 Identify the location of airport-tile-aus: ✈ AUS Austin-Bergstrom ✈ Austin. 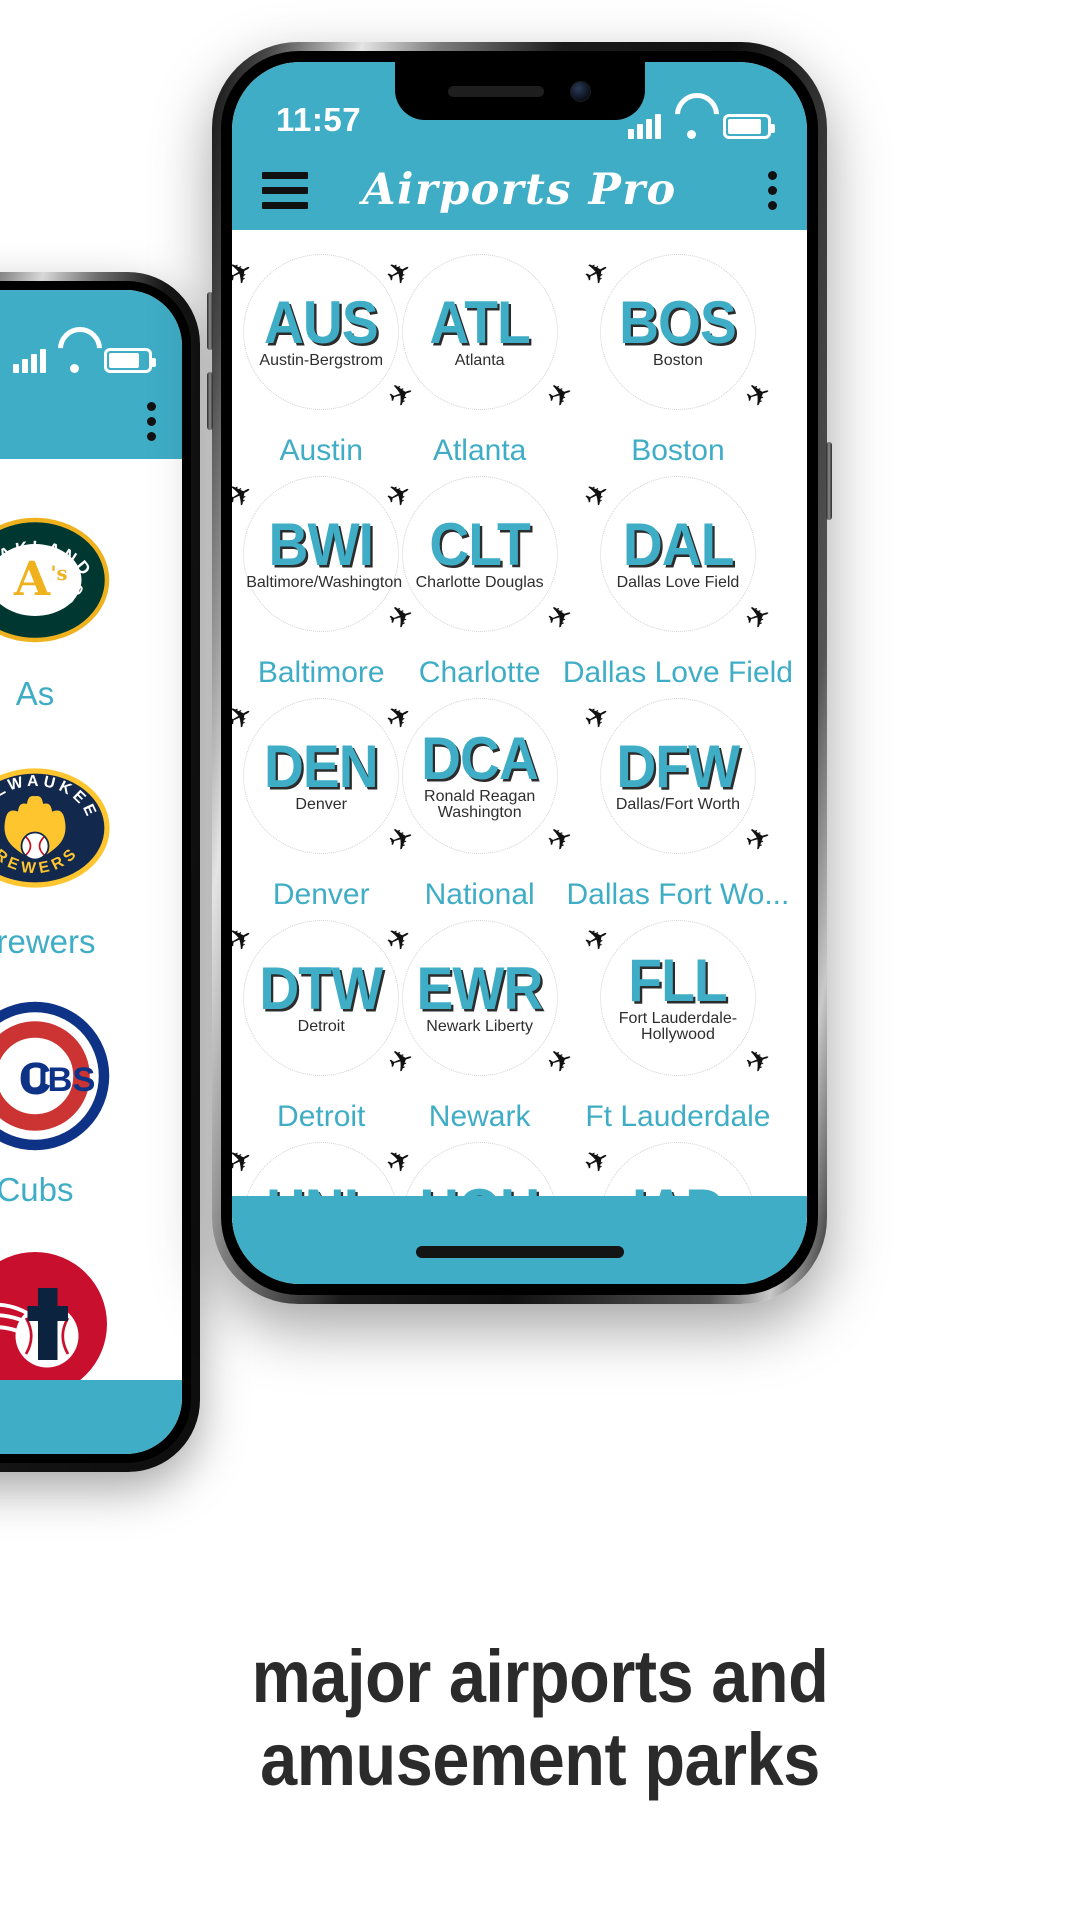
(325, 357).